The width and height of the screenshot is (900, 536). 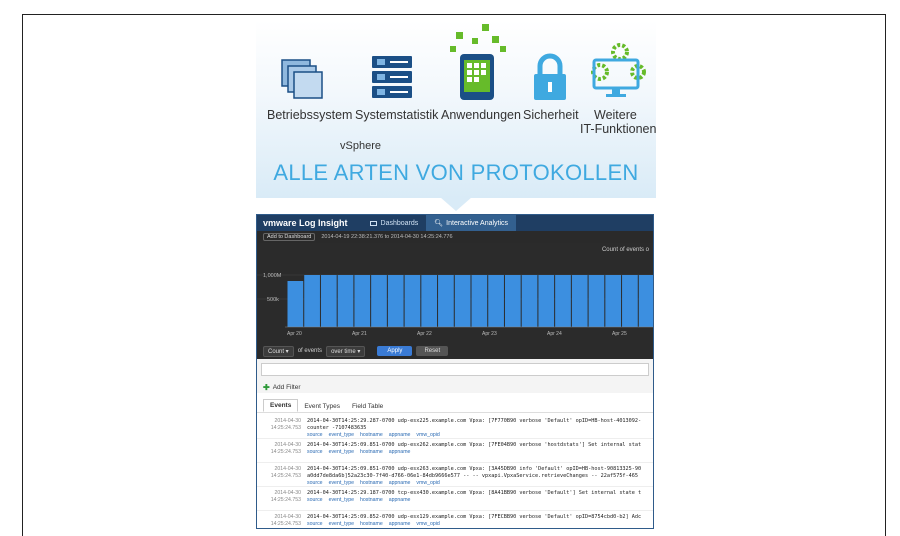 I want to click on reset-button: Reset, so click(x=432, y=351).